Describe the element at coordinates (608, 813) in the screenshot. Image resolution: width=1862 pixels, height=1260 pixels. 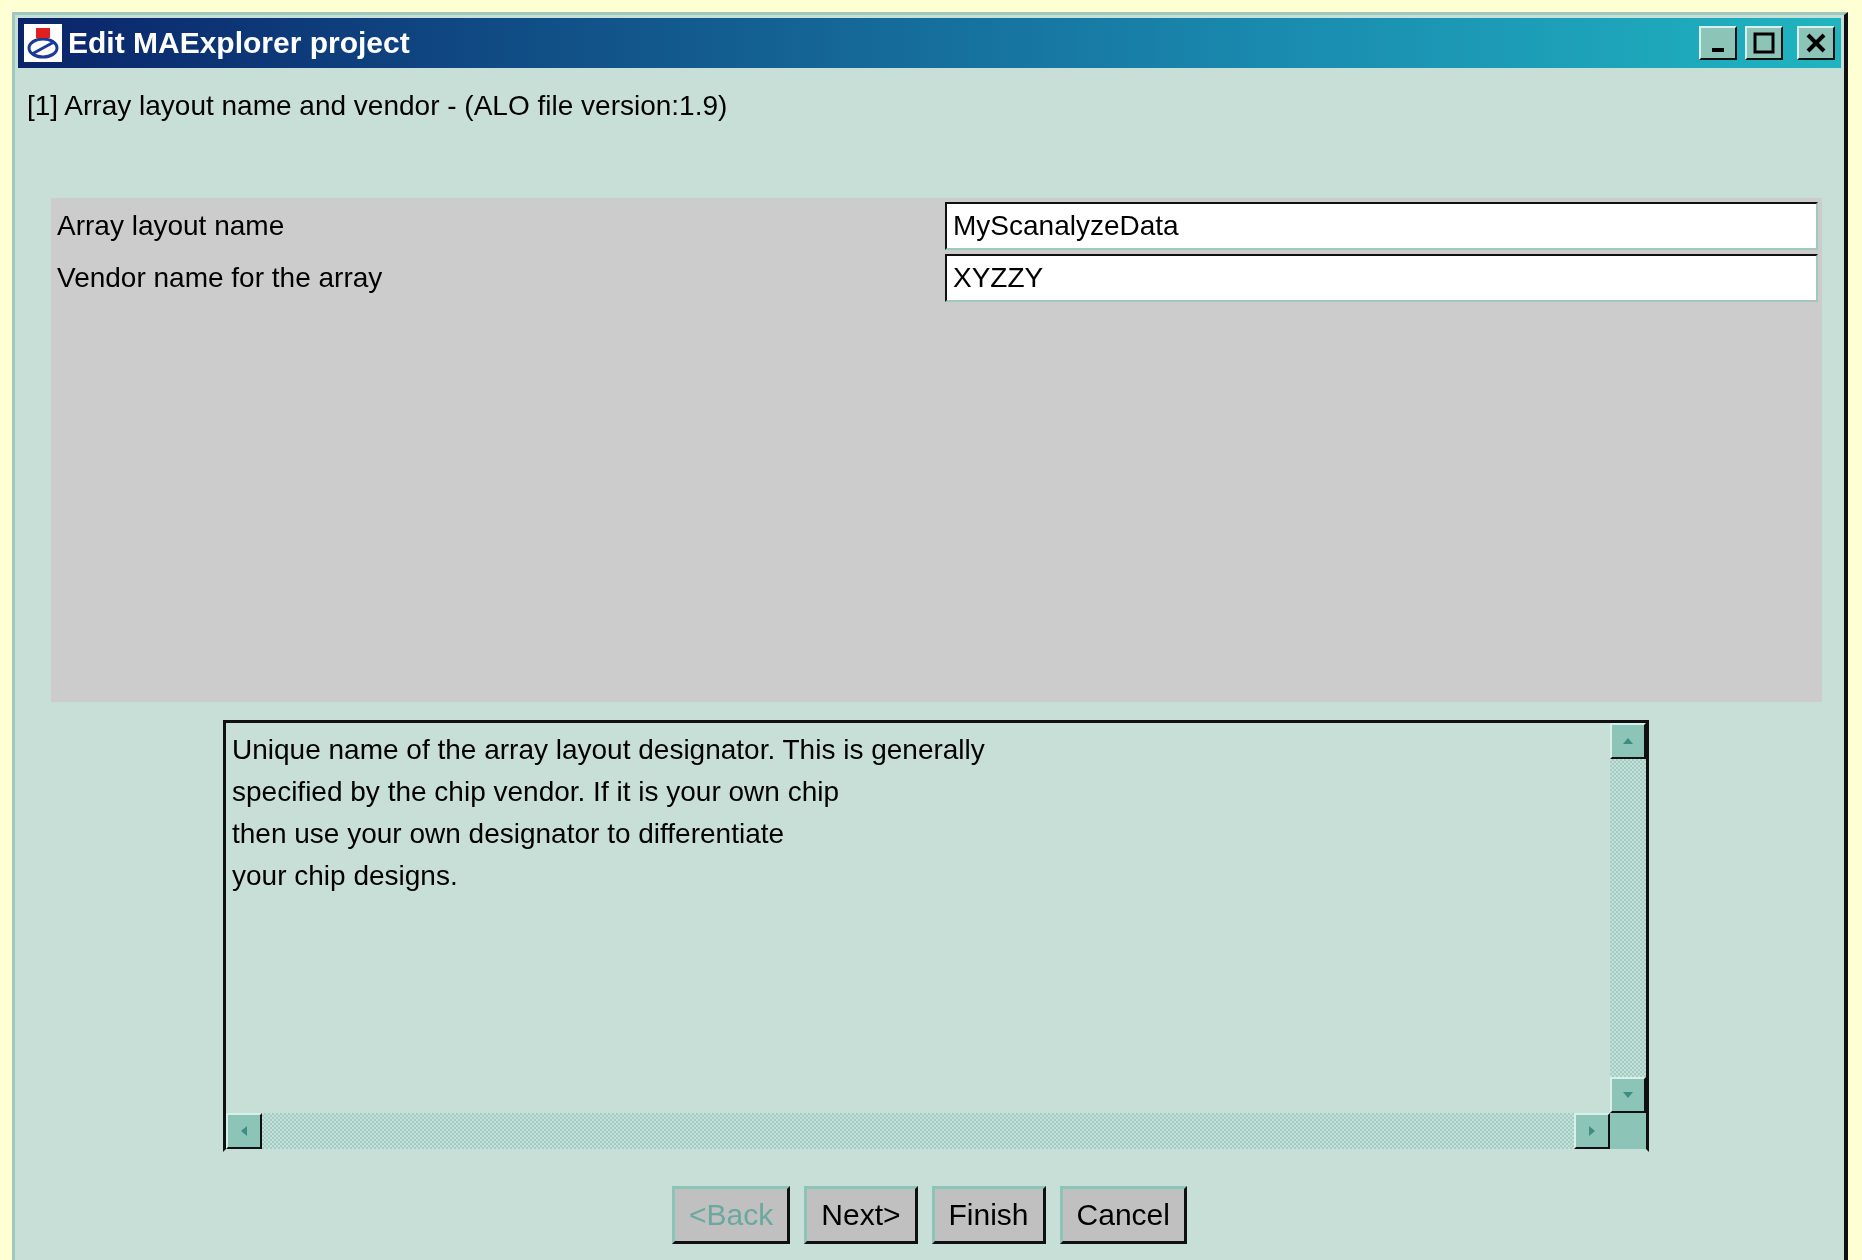
I see `description-text: Unique name of the array layout designator. This is generally specified by the chip vendor. If it is your own chip then use your own designator to differentiate your chip designs.` at that location.